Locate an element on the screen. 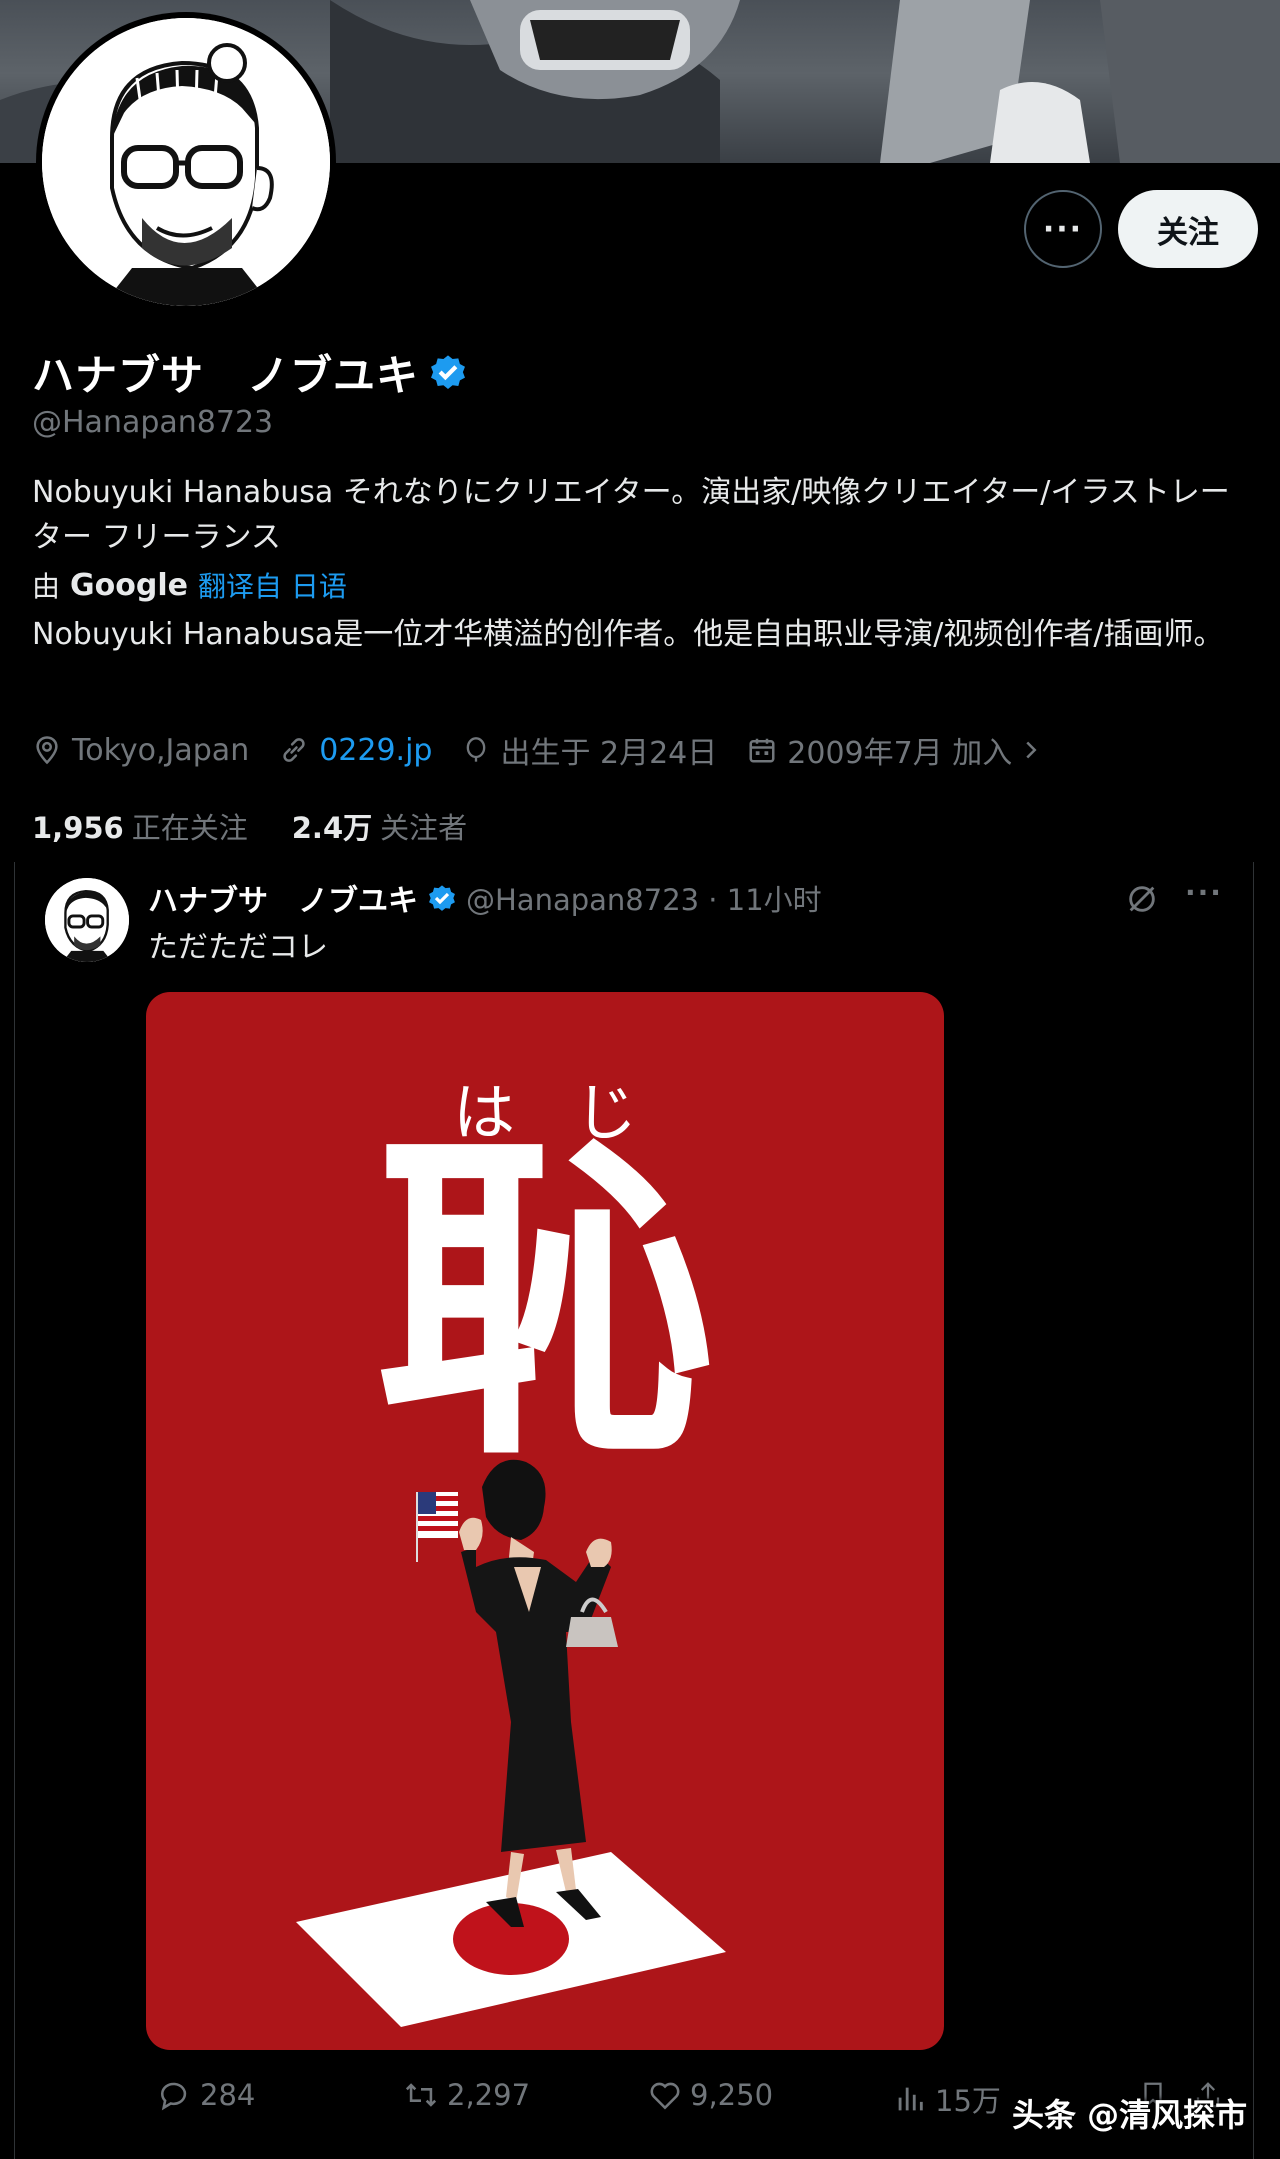 This screenshot has width=1280, height=2159. google-logo: Google is located at coordinates (129, 585).